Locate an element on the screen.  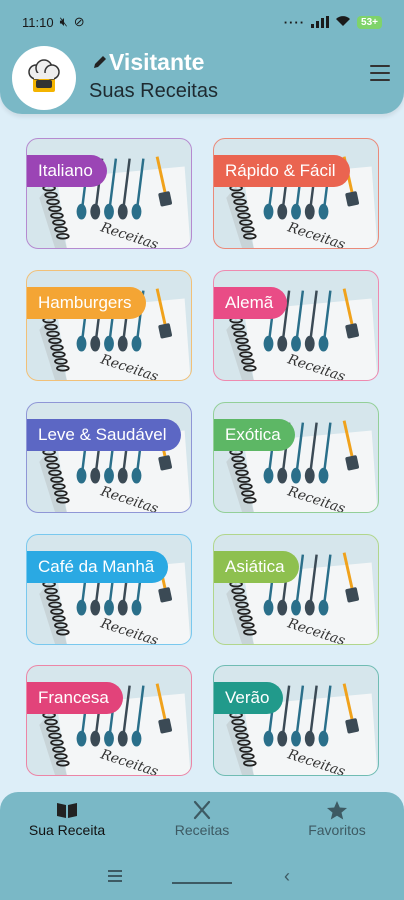
category-card: Receitas Leve & Saudável is located at coordinates (109, 457).